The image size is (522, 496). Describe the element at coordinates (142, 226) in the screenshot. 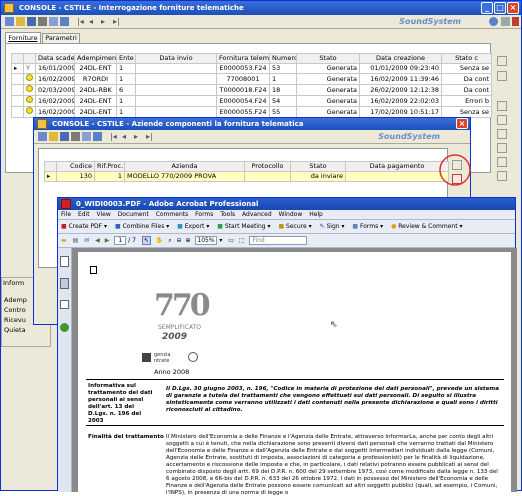

I see `combine-files-button: ■ Combine Files ▾` at that location.